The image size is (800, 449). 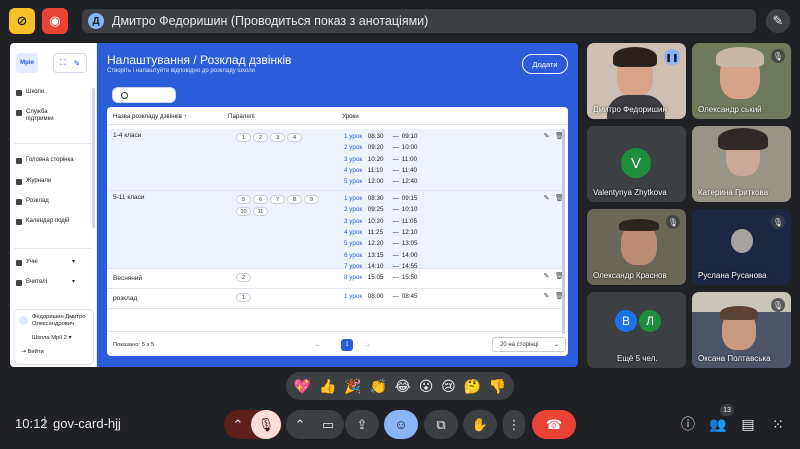 What do you see at coordinates (471, 386) in the screenshot?
I see `reaction-emoji: 🤔` at bounding box center [471, 386].